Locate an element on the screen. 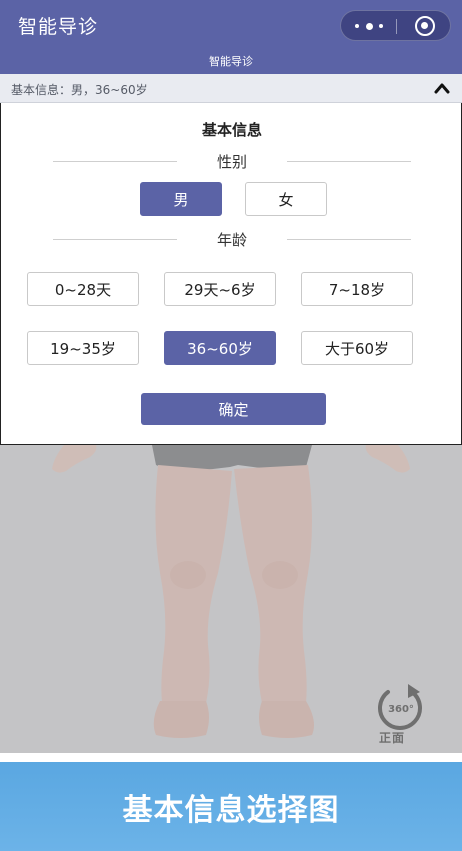  age-option-19-35-years: 19~35岁 is located at coordinates (83, 348).